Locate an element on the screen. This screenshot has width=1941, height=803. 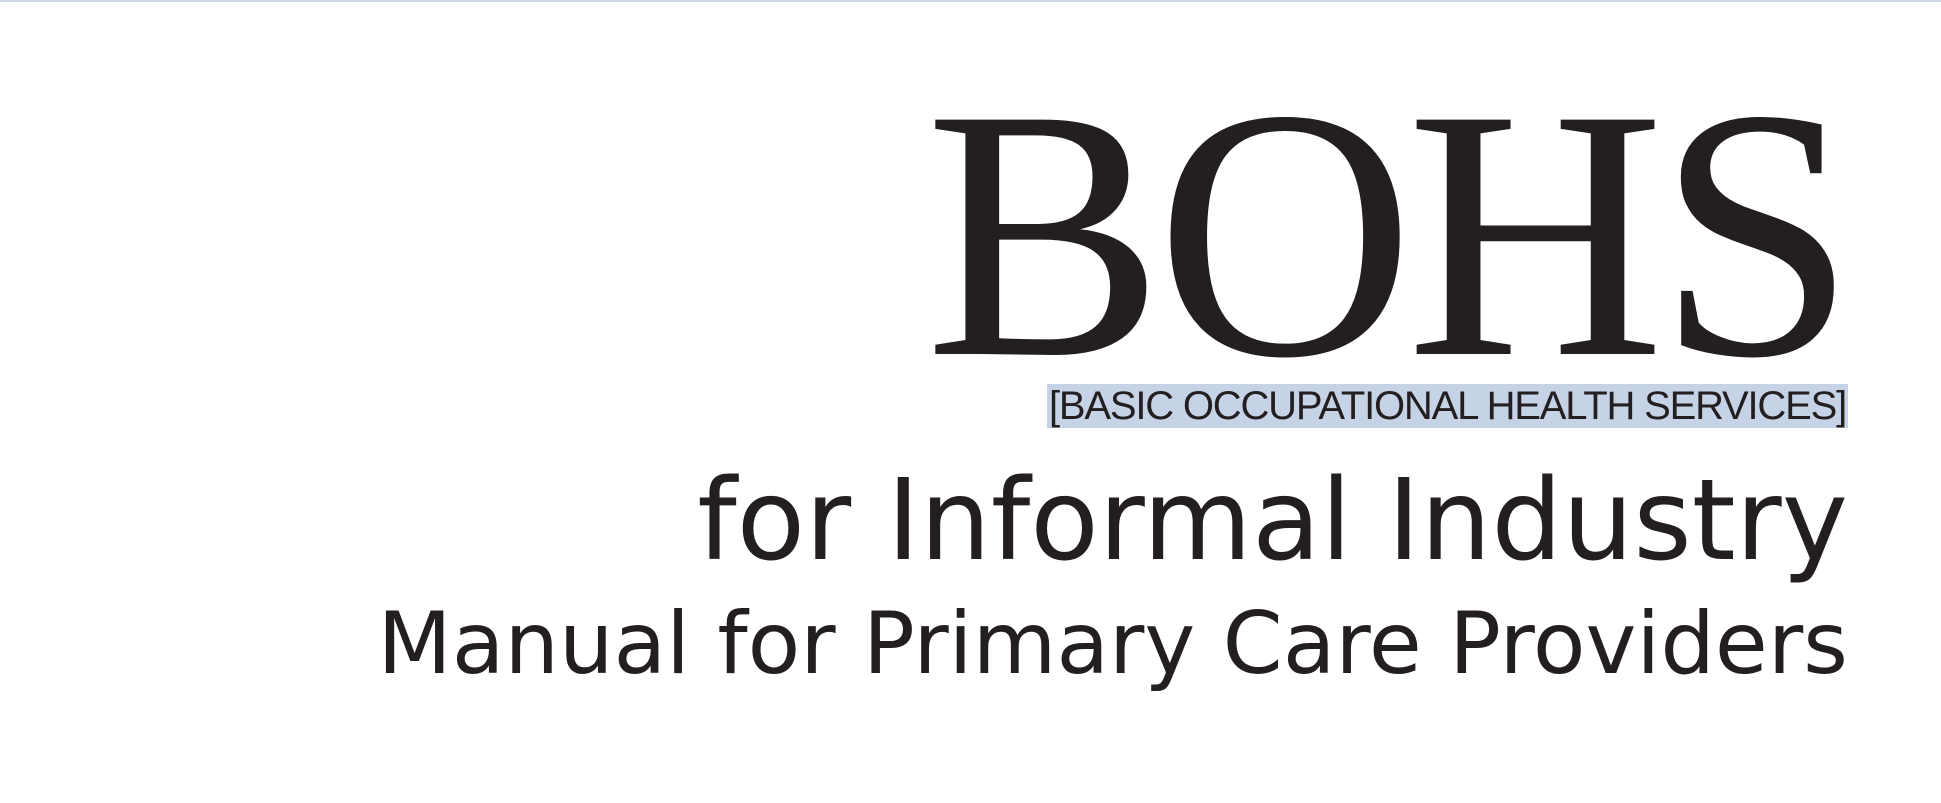
subtitle: for Informal Industry is located at coordinates (1272, 521).